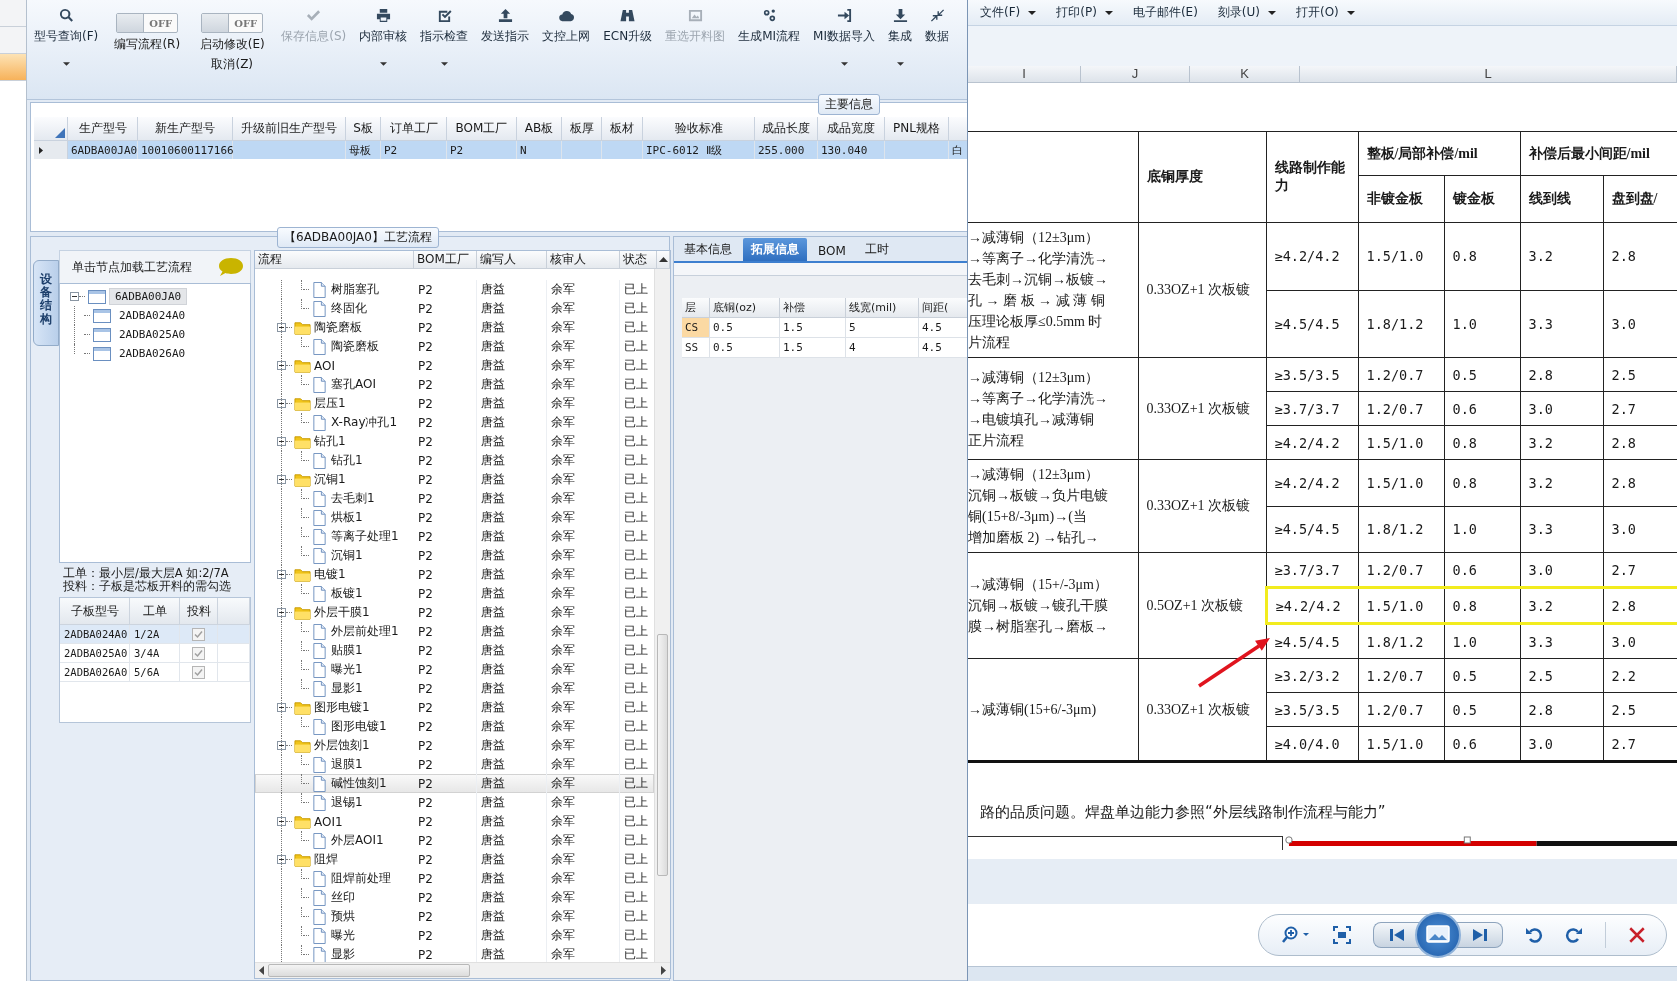 The width and height of the screenshot is (1677, 981). I want to click on slideshow-button, so click(1438, 935).